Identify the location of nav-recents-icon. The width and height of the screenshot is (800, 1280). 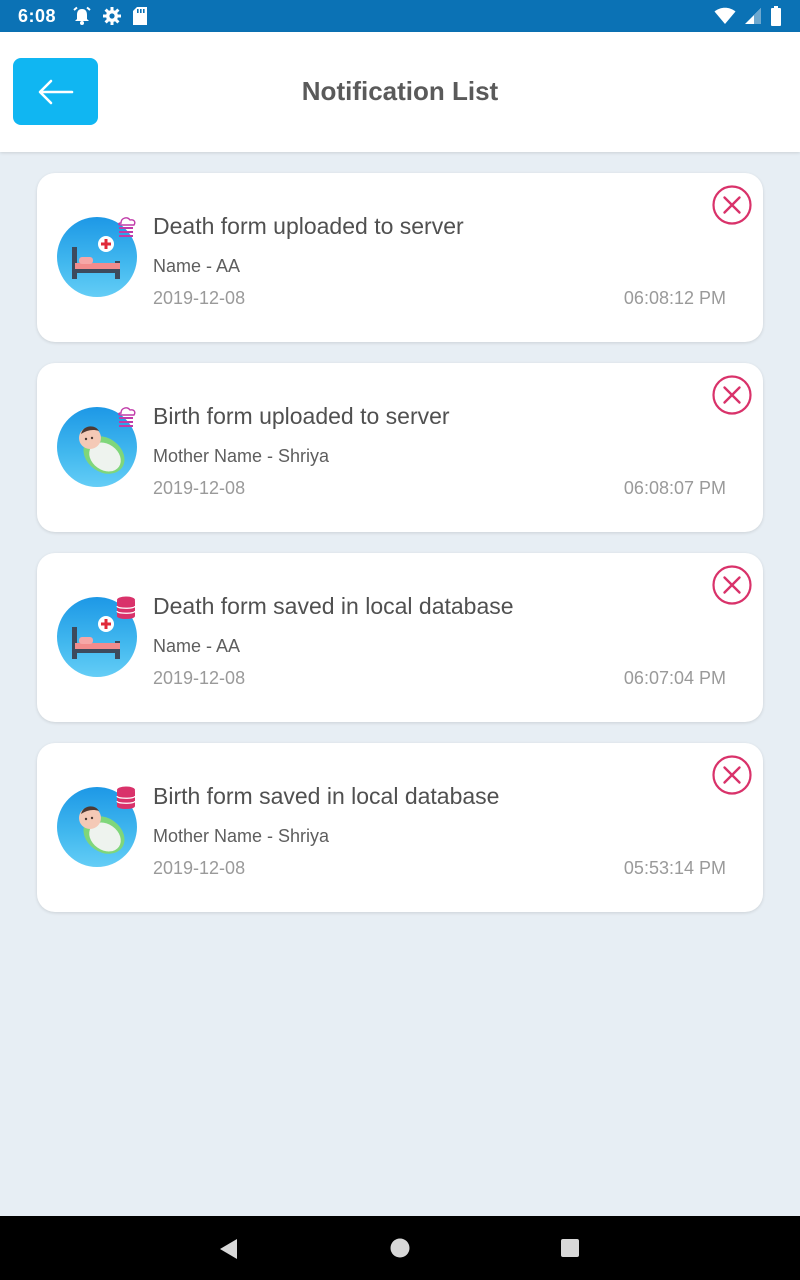
(570, 1248).